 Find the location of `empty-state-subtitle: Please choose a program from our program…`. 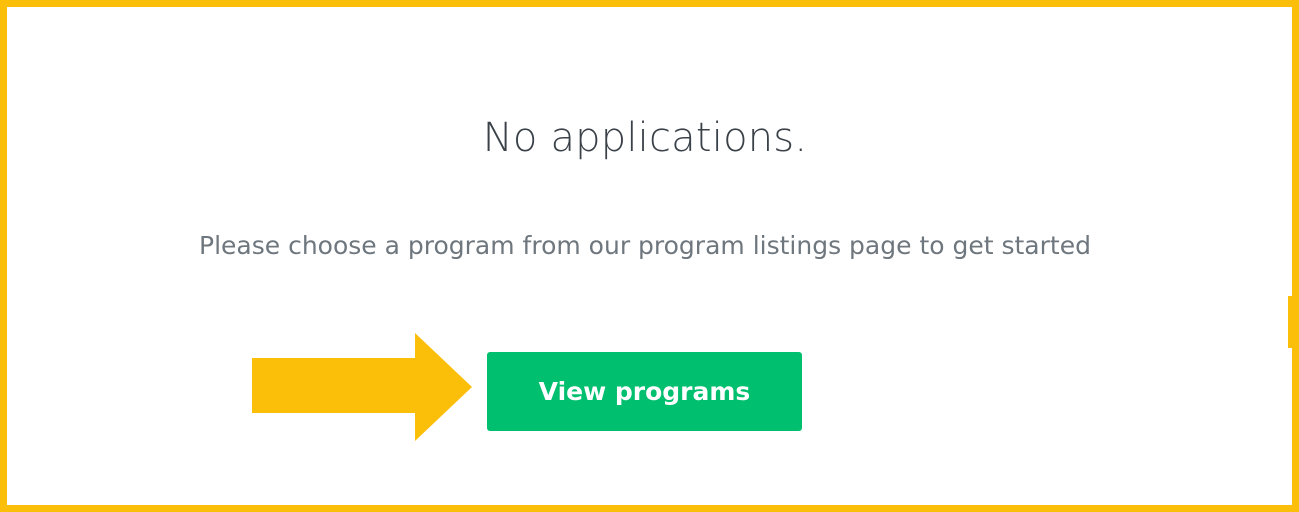

empty-state-subtitle: Please choose a program from our program… is located at coordinates (645, 245).